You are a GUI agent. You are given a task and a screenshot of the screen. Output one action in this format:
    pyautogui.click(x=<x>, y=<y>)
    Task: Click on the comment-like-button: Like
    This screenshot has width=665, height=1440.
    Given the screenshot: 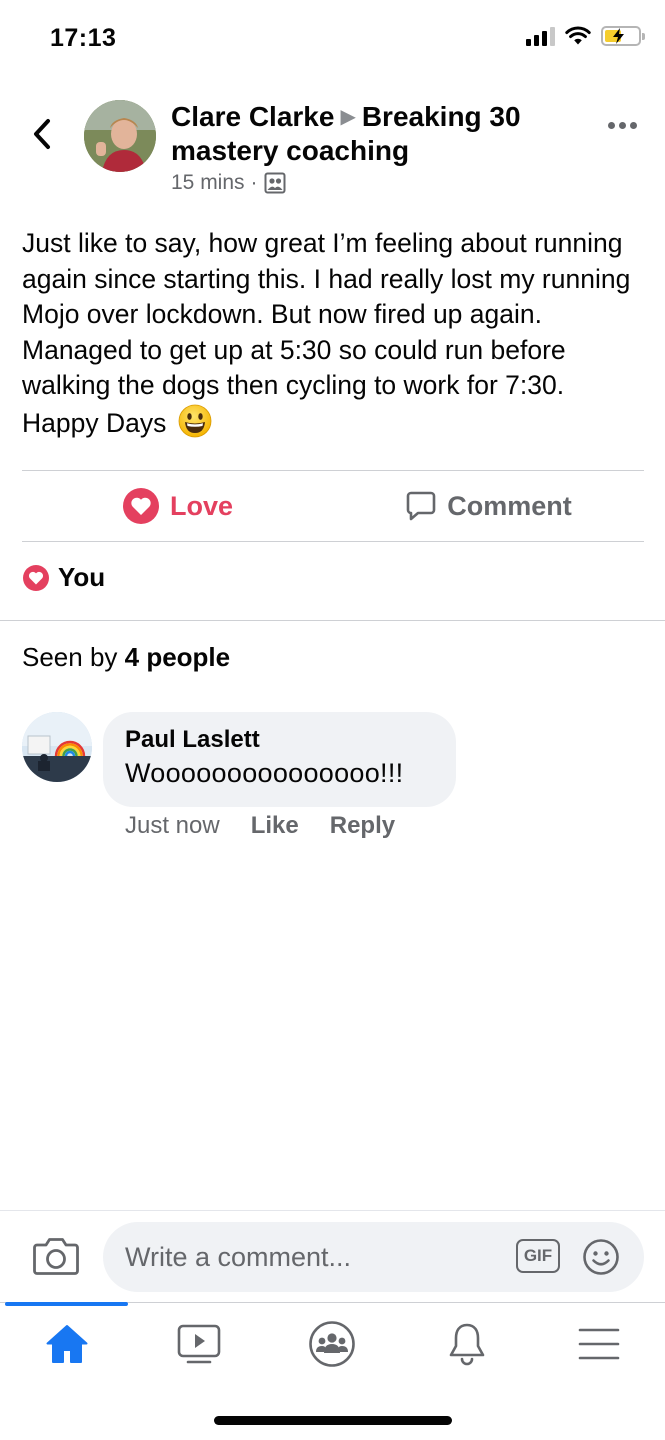 What is the action you would take?
    pyautogui.click(x=275, y=826)
    